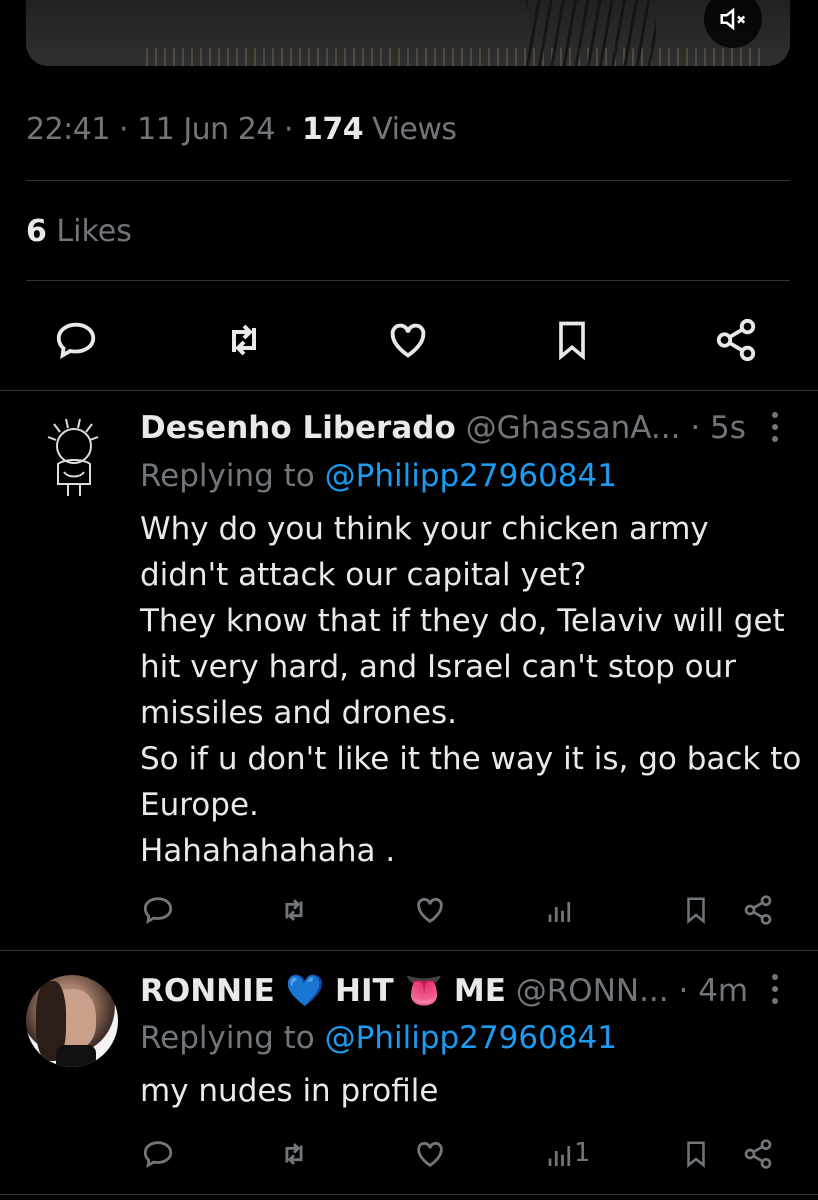 The image size is (818, 1200). I want to click on display-name: RONNIE 💙 HIT 👅 ME, so click(323, 991).